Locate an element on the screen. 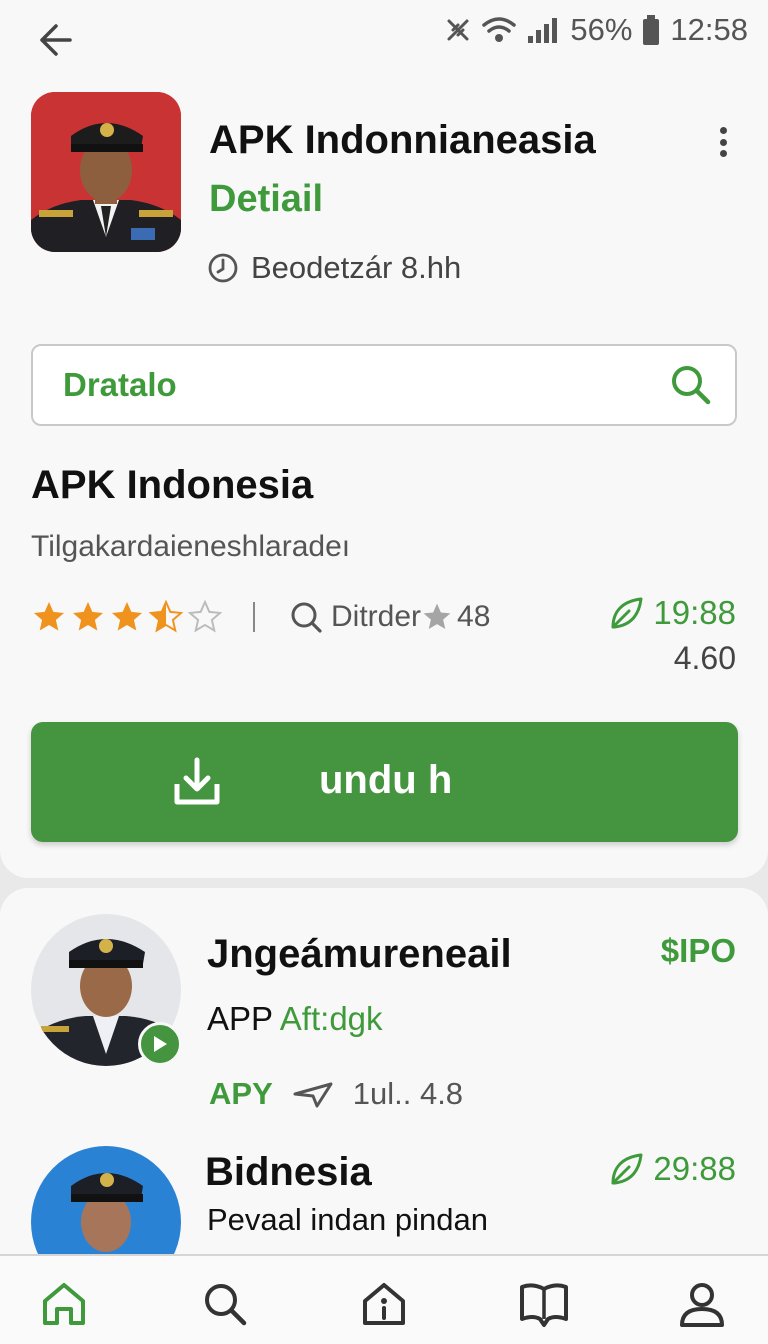 The width and height of the screenshot is (768, 1344). info-icon is located at coordinates (384, 1304).